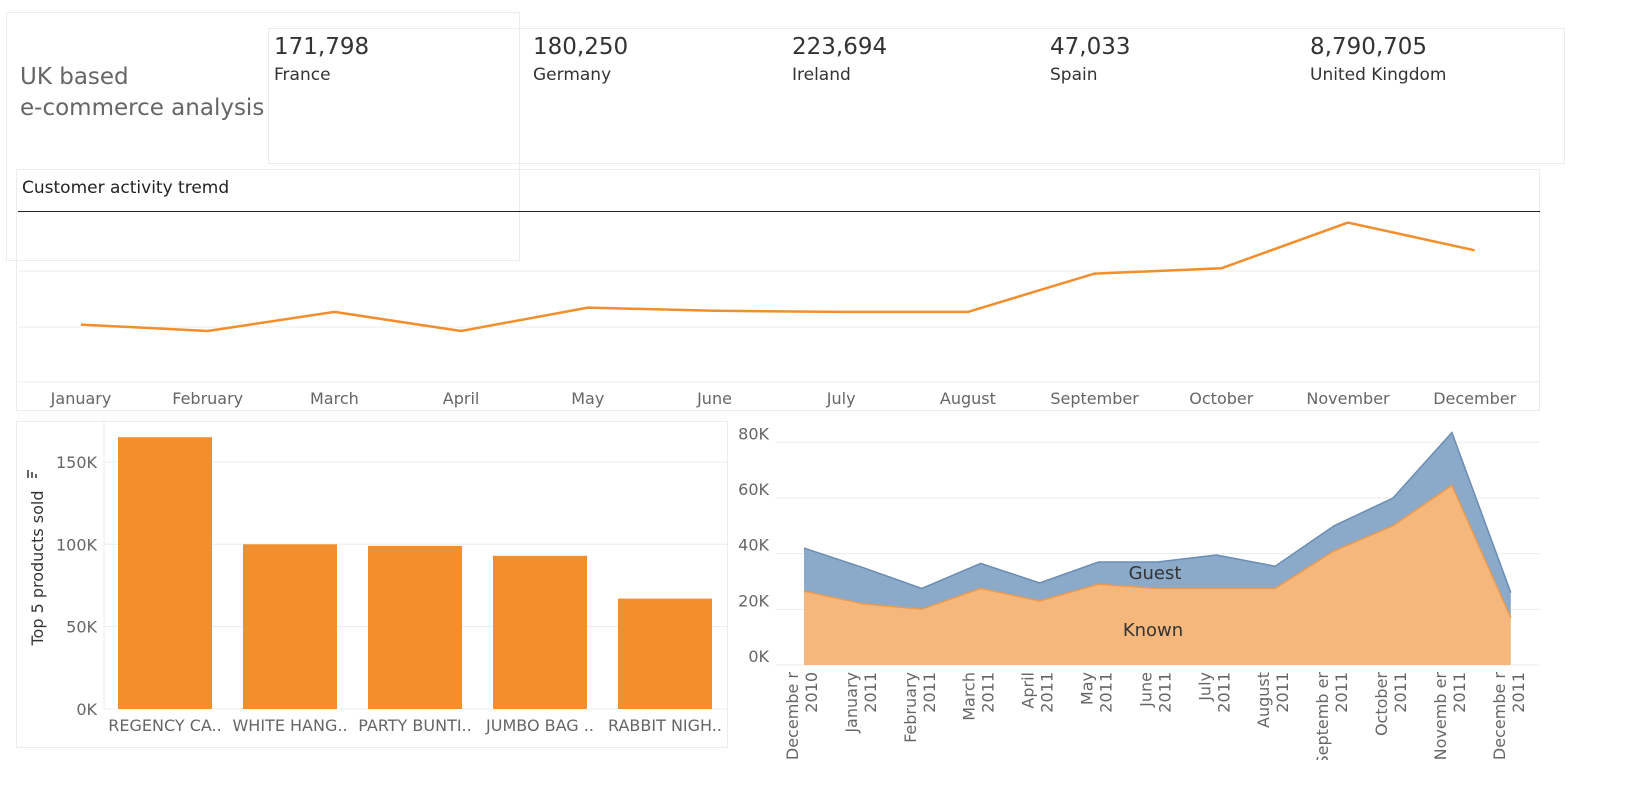 Image resolution: width=1626 pixels, height=796 pixels. What do you see at coordinates (37, 568) in the screenshot?
I see `y-axis-label: Top 5 products sold` at bounding box center [37, 568].